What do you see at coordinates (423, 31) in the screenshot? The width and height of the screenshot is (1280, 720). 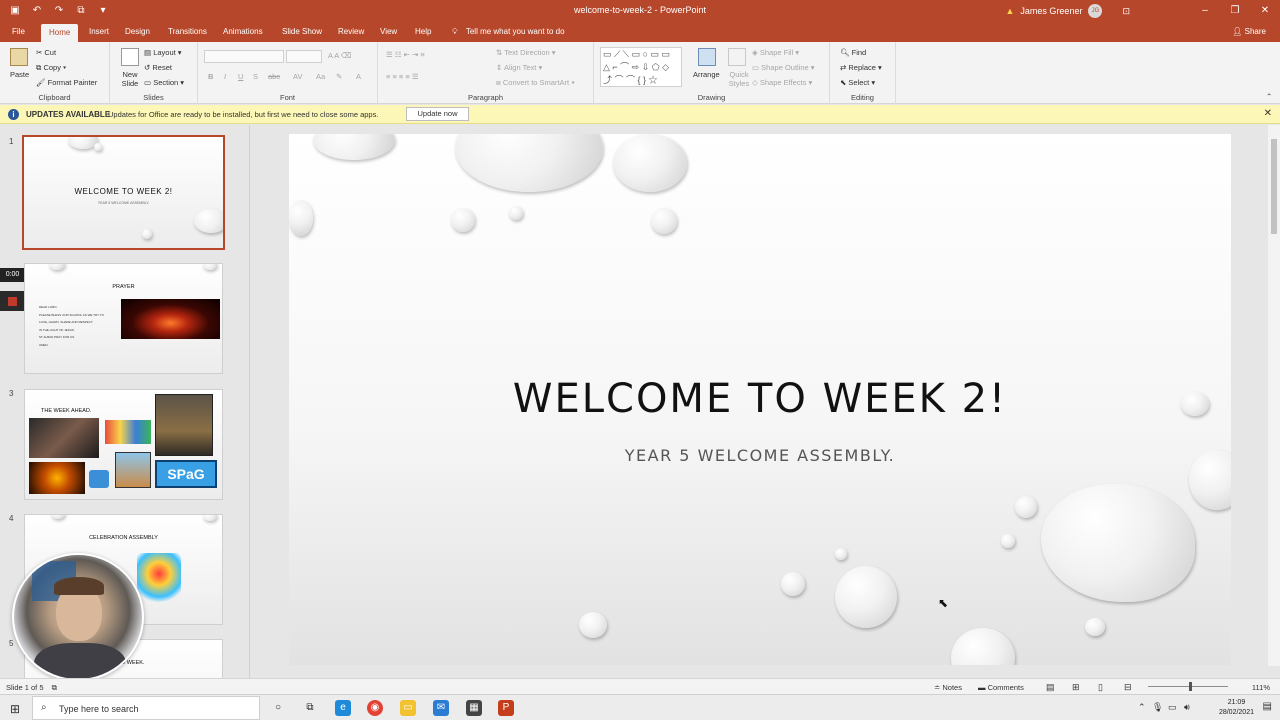 I see `tab-help: Help` at bounding box center [423, 31].